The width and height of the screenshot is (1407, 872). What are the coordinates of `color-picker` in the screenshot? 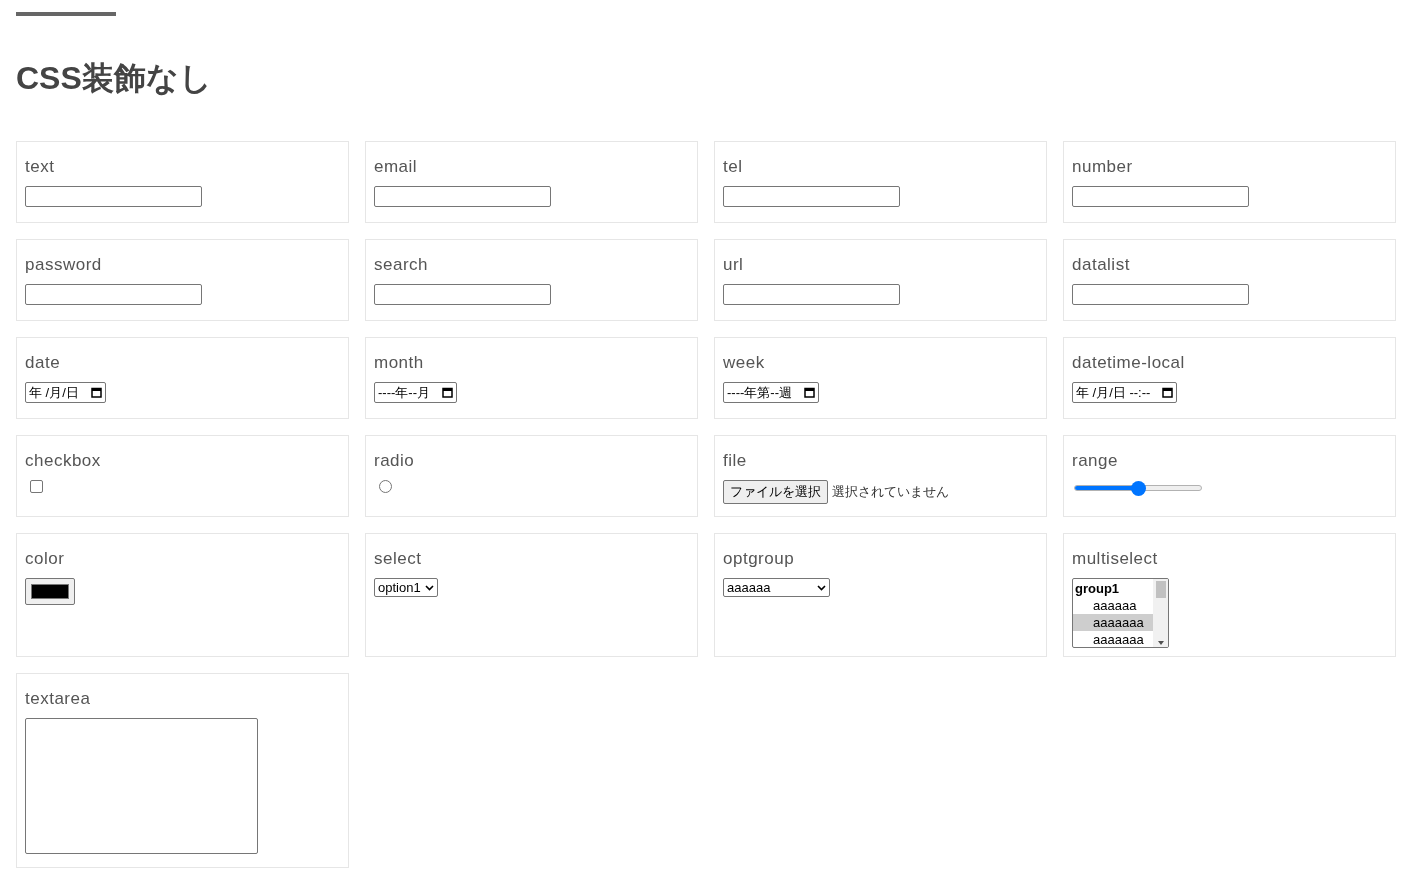 It's located at (50, 591).